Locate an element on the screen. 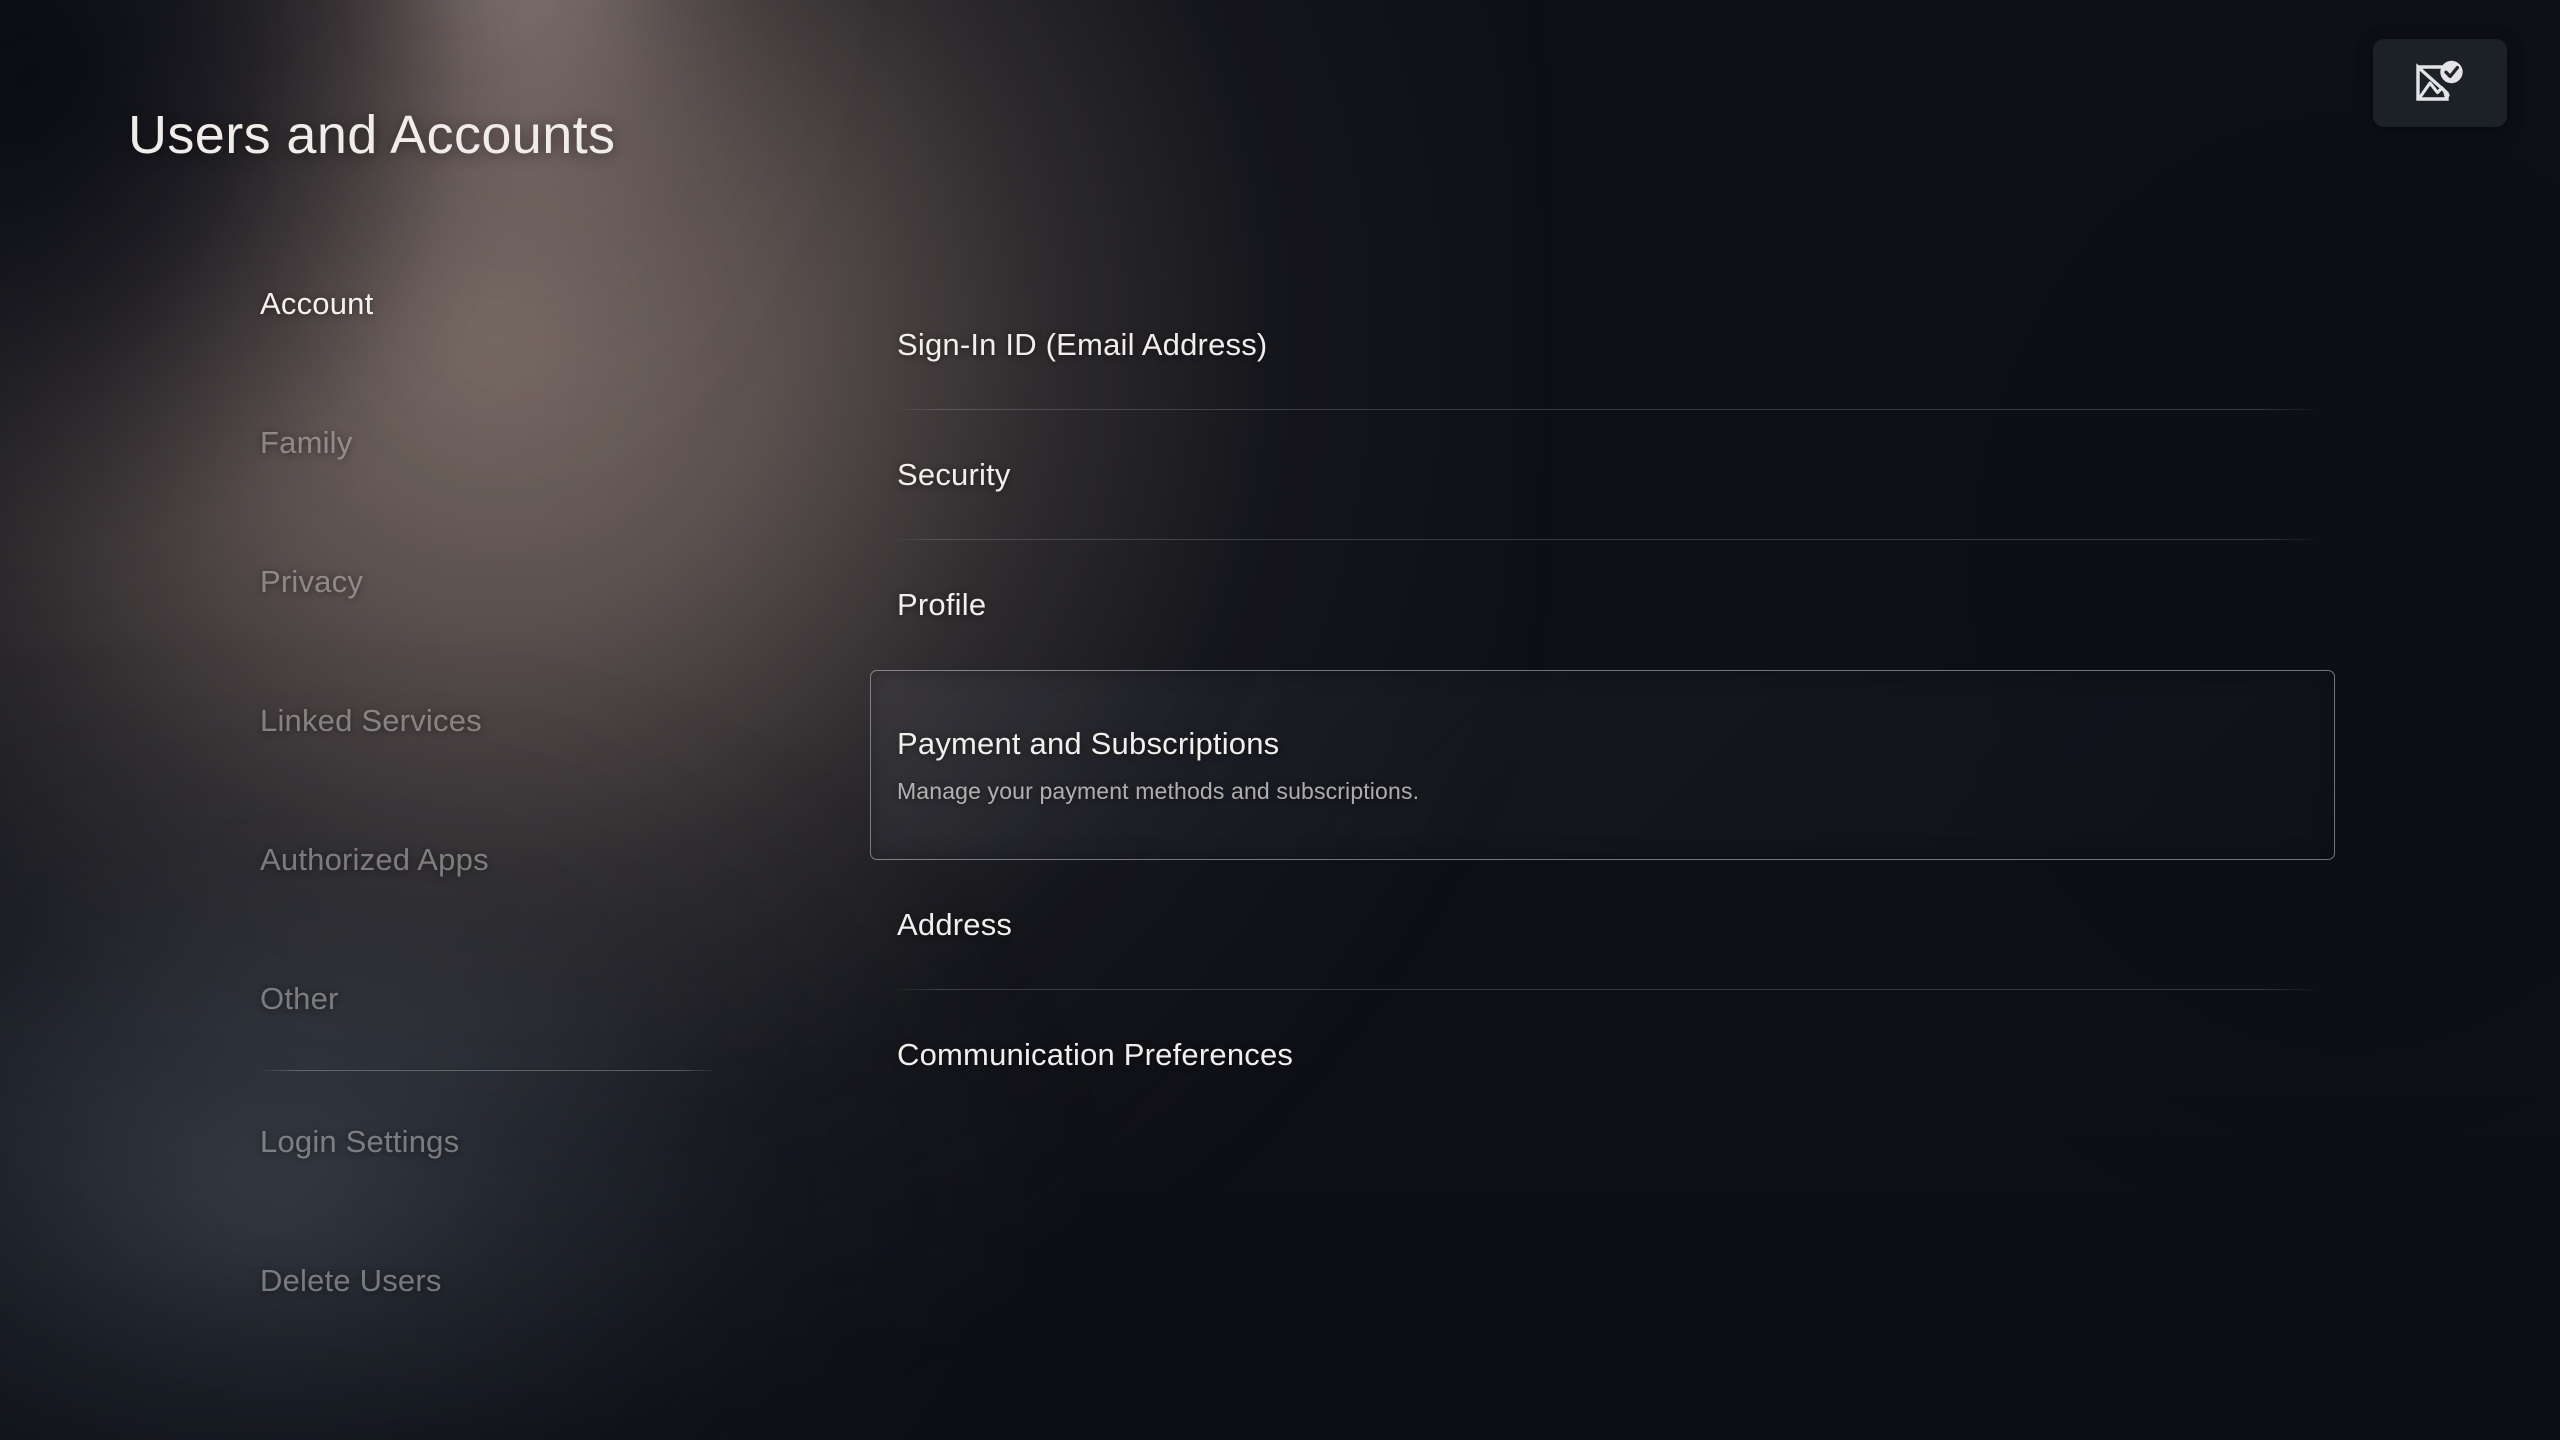 Image resolution: width=2560 pixels, height=1440 pixels. screenshot-saved-icon is located at coordinates (2440, 83).